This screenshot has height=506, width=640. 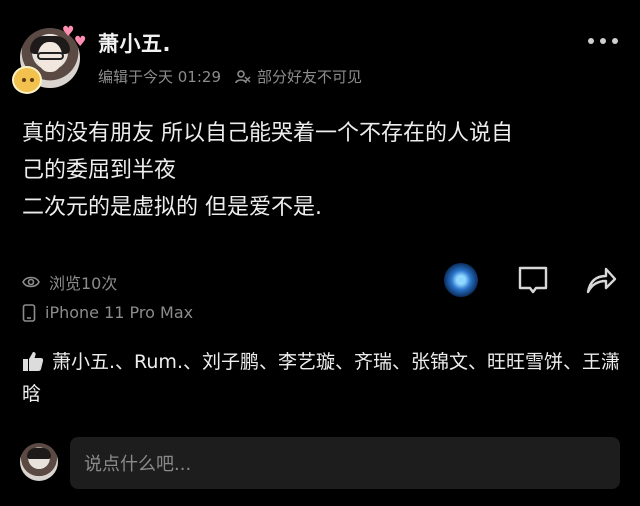 I want to click on author-name: 萧小五., so click(x=134, y=43).